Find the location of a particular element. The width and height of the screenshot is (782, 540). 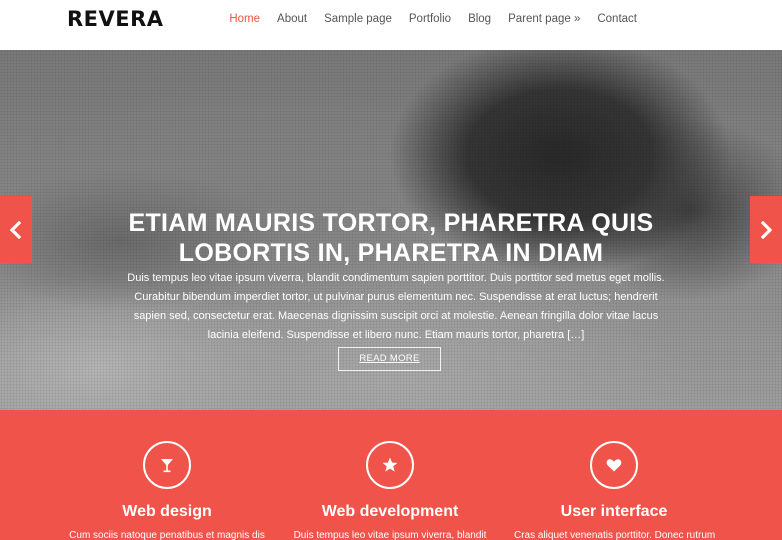

nav-item-parent-page: Parent page » is located at coordinates (544, 19).